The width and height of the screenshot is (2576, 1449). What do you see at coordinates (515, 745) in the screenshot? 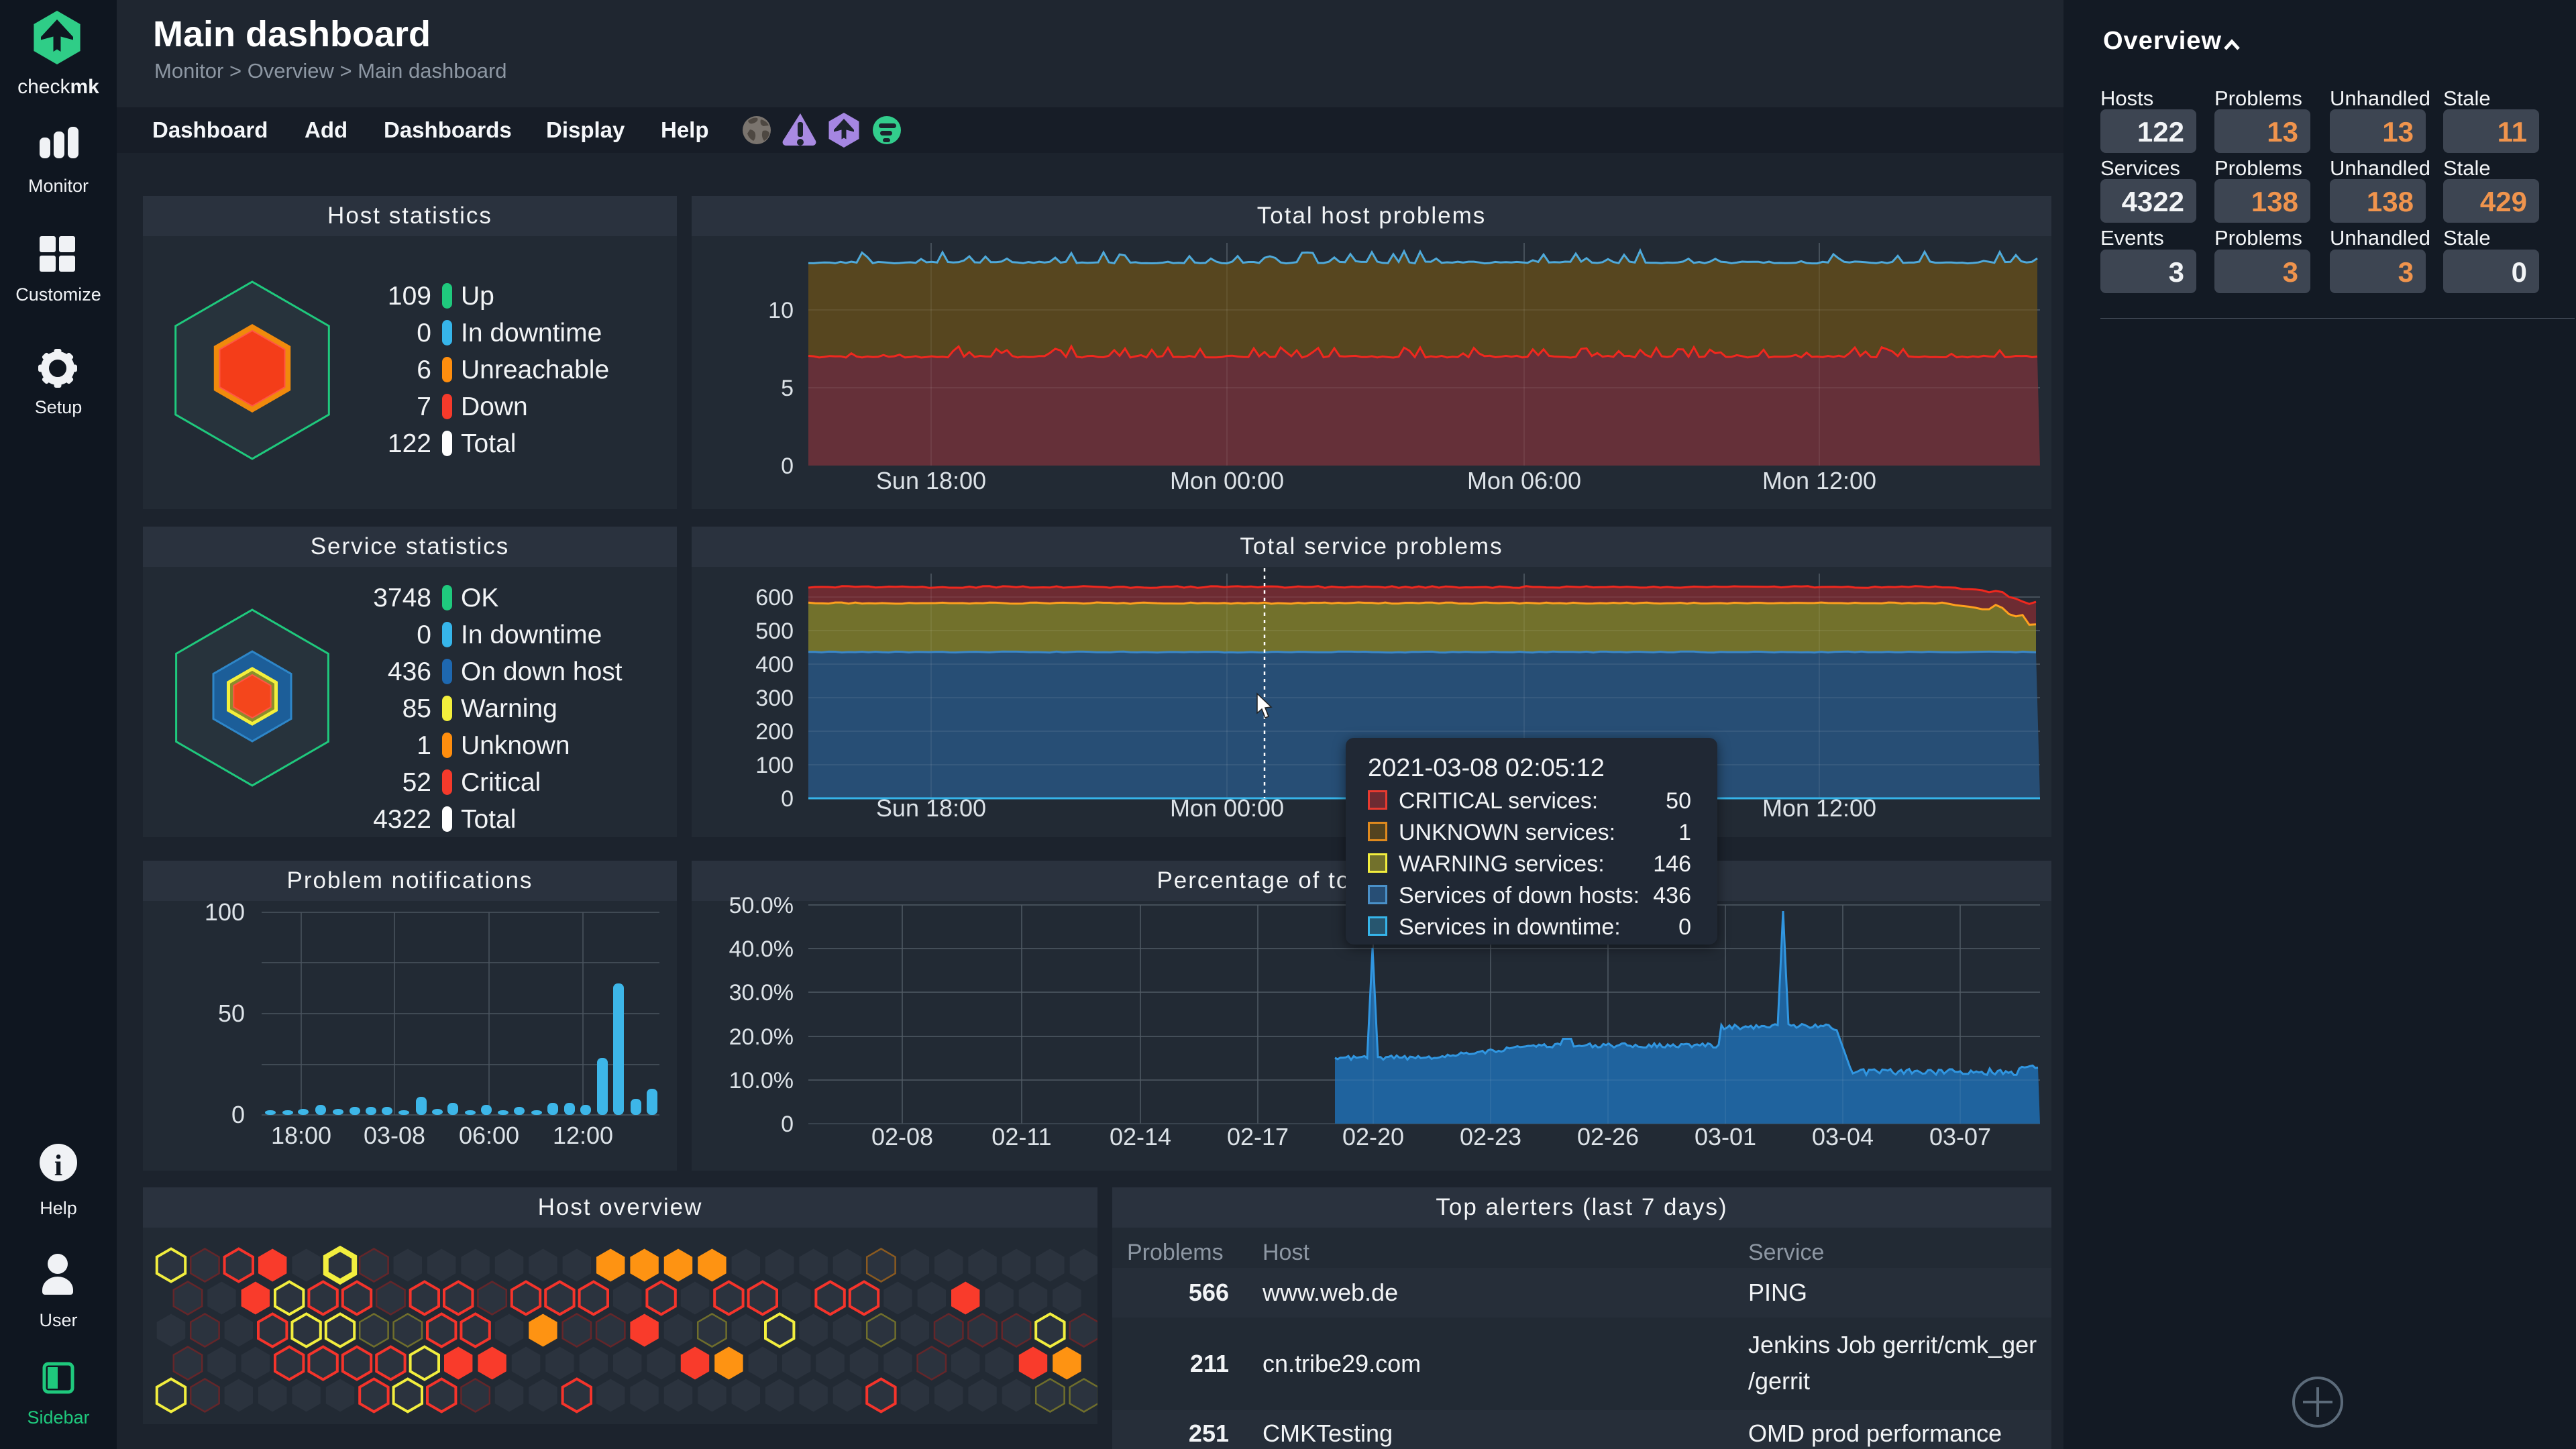
I see `svg-text: Unknown` at bounding box center [515, 745].